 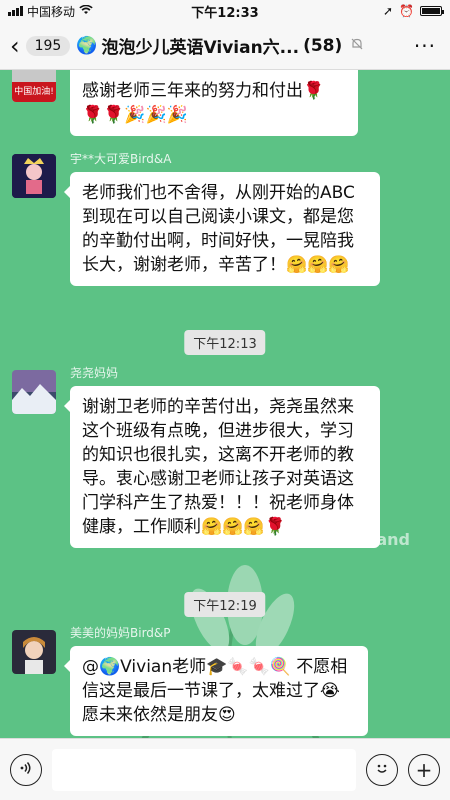 I want to click on unread-count-badge: 195, so click(x=48, y=45).